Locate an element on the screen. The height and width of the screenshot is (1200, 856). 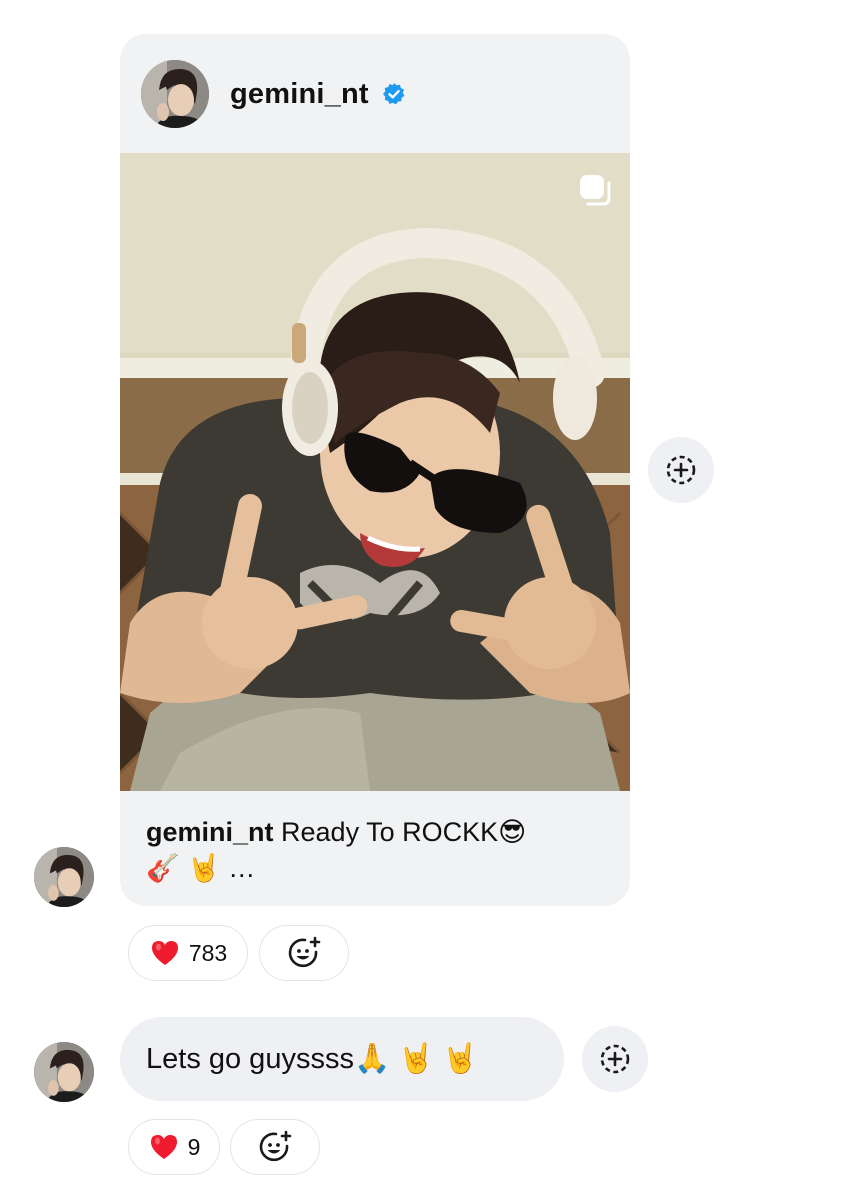
reaction-count: 783 is located at coordinates (208, 952).